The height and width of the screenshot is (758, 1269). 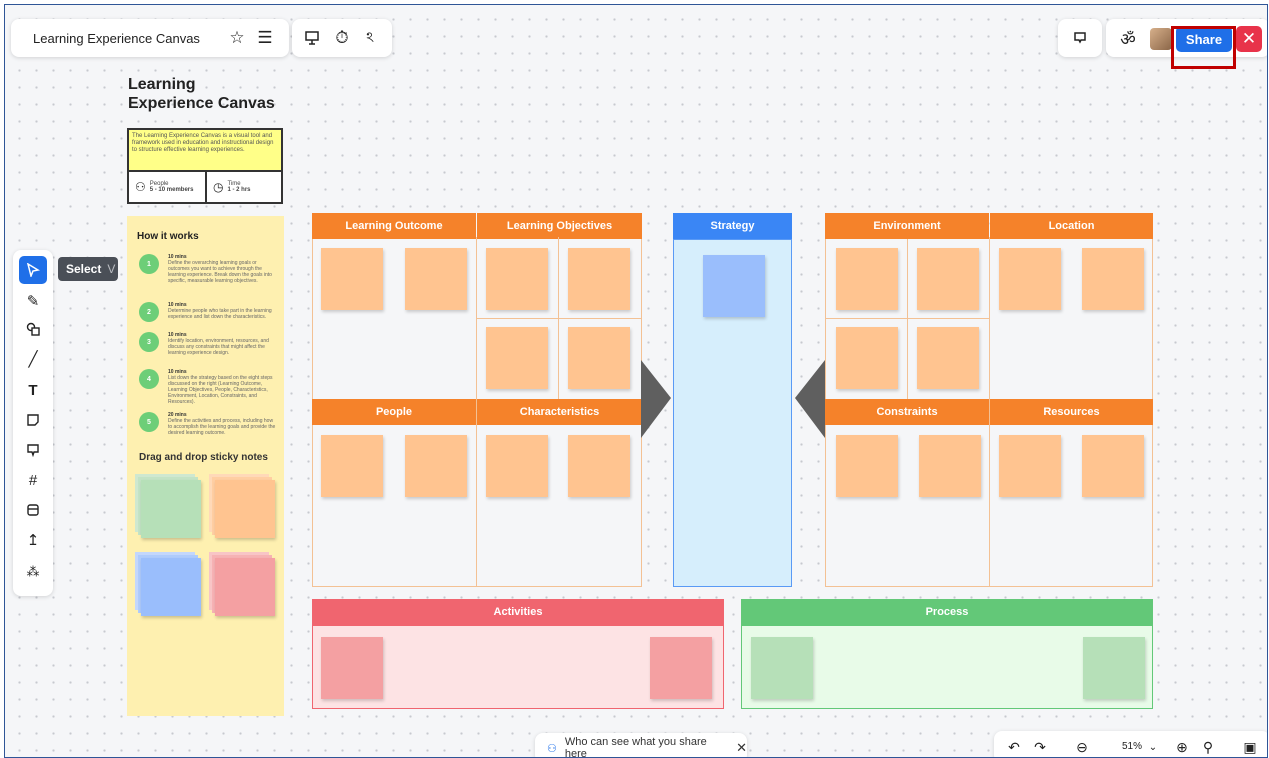 I want to click on how-it-works-title: How it works, so click(x=168, y=236).